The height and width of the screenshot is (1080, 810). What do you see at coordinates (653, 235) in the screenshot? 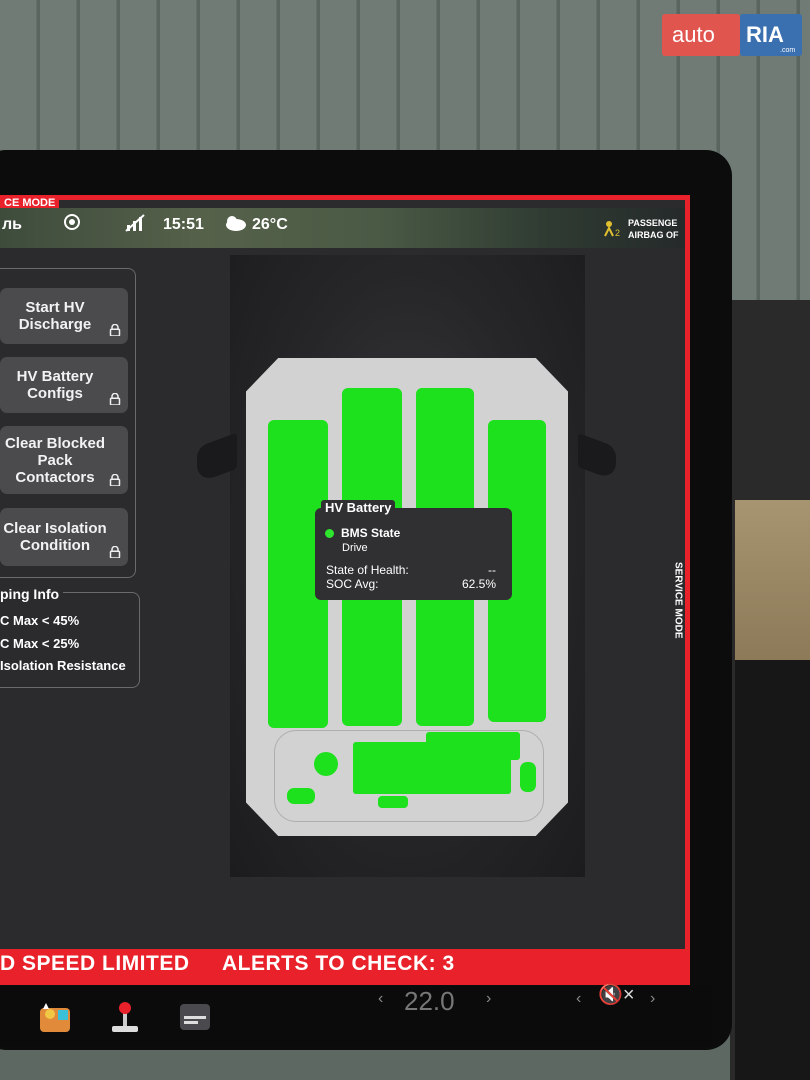
I see `airbag-status-line2: AIRBAG OF` at bounding box center [653, 235].